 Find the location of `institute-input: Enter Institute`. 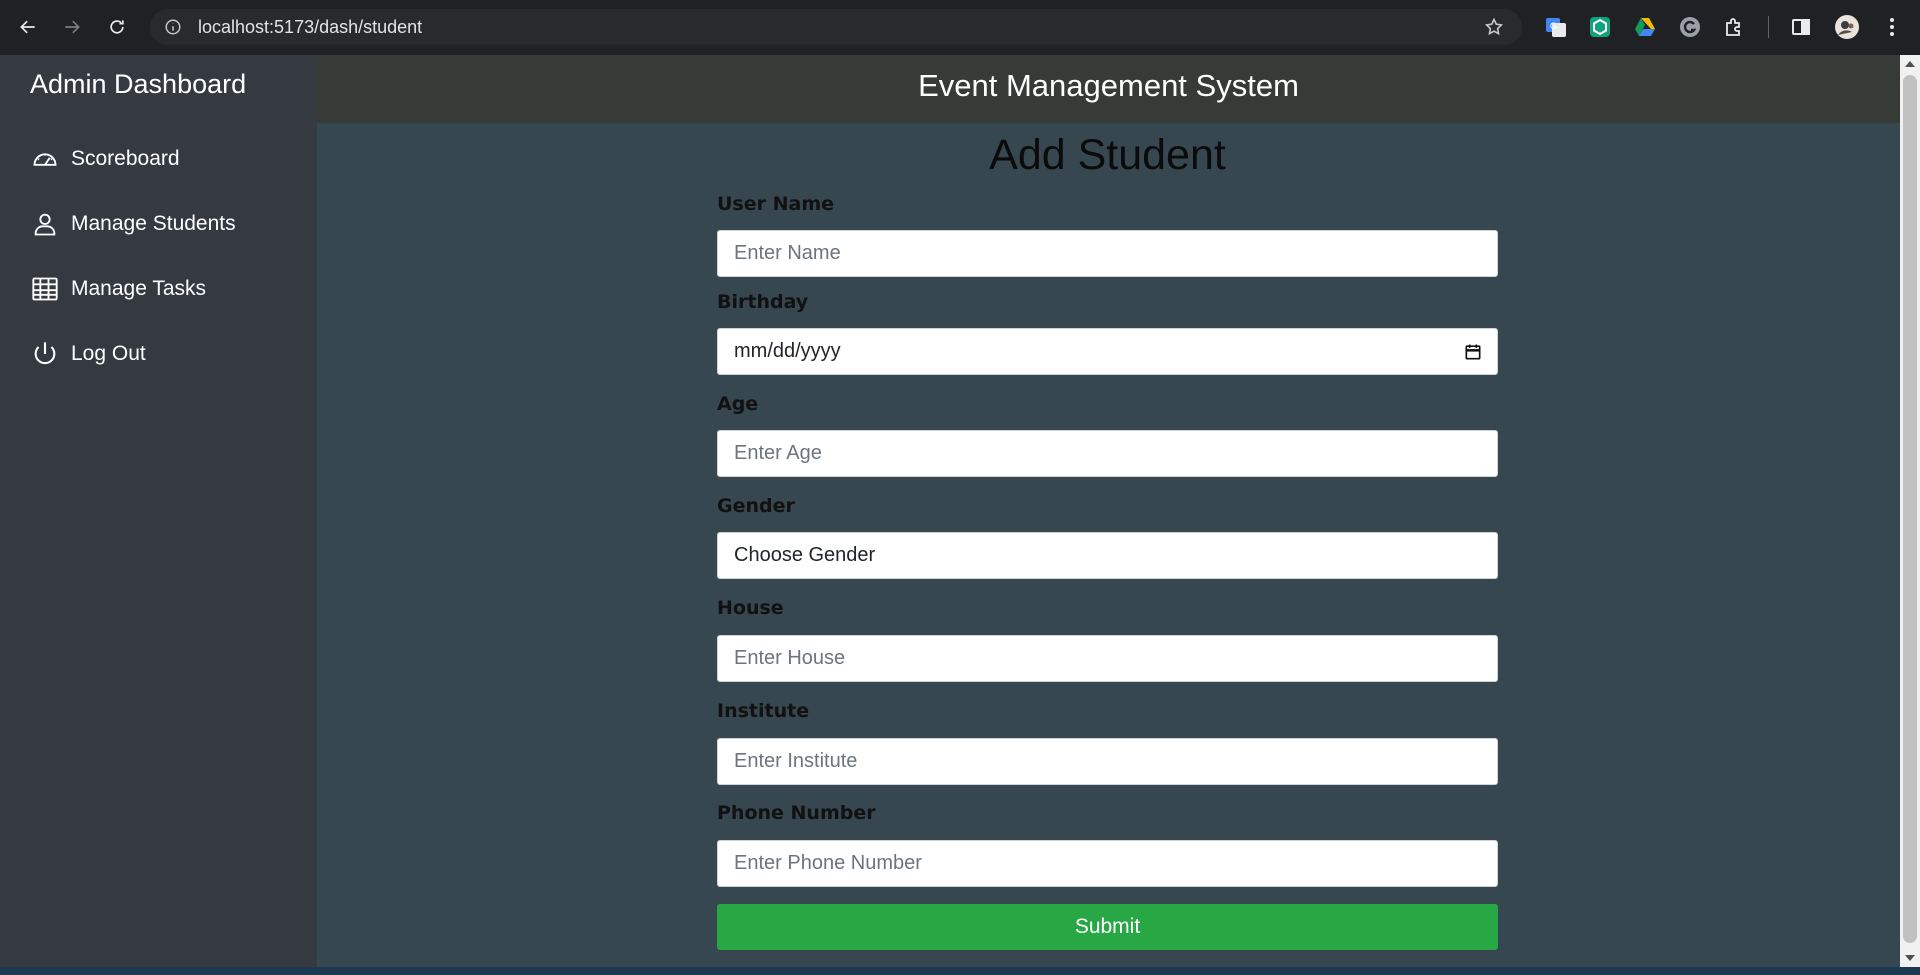

institute-input: Enter Institute is located at coordinates (1107, 761).